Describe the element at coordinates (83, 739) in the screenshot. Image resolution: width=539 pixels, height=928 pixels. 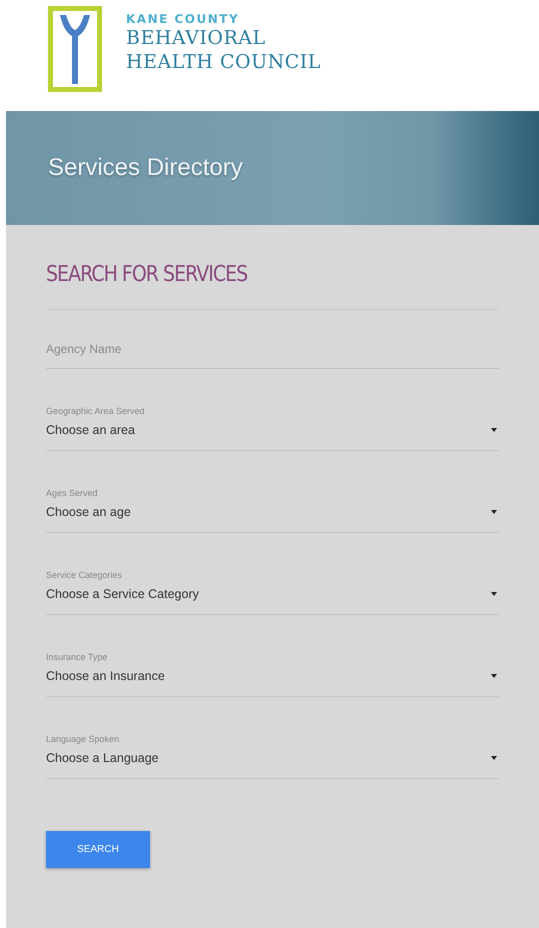
I see `field-label: Language Spoken` at that location.